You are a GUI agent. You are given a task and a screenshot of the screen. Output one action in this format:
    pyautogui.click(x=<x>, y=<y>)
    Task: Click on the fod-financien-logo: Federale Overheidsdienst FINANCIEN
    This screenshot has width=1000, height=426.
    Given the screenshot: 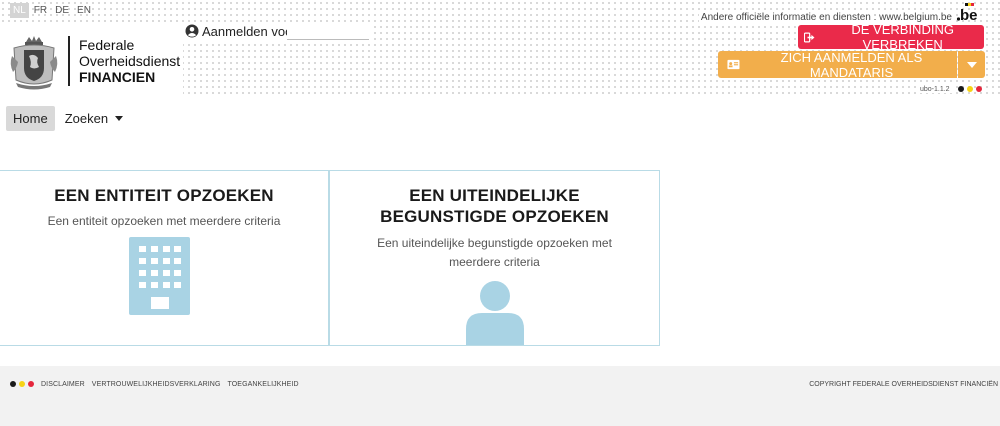 What is the action you would take?
    pyautogui.click(x=91, y=61)
    